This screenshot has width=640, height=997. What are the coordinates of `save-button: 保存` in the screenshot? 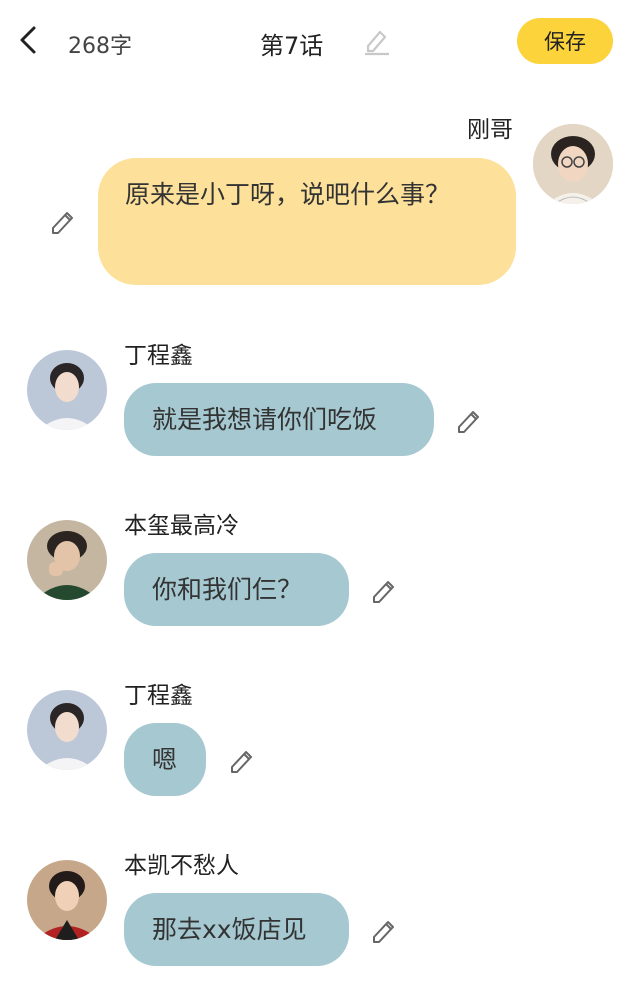 It's located at (565, 41).